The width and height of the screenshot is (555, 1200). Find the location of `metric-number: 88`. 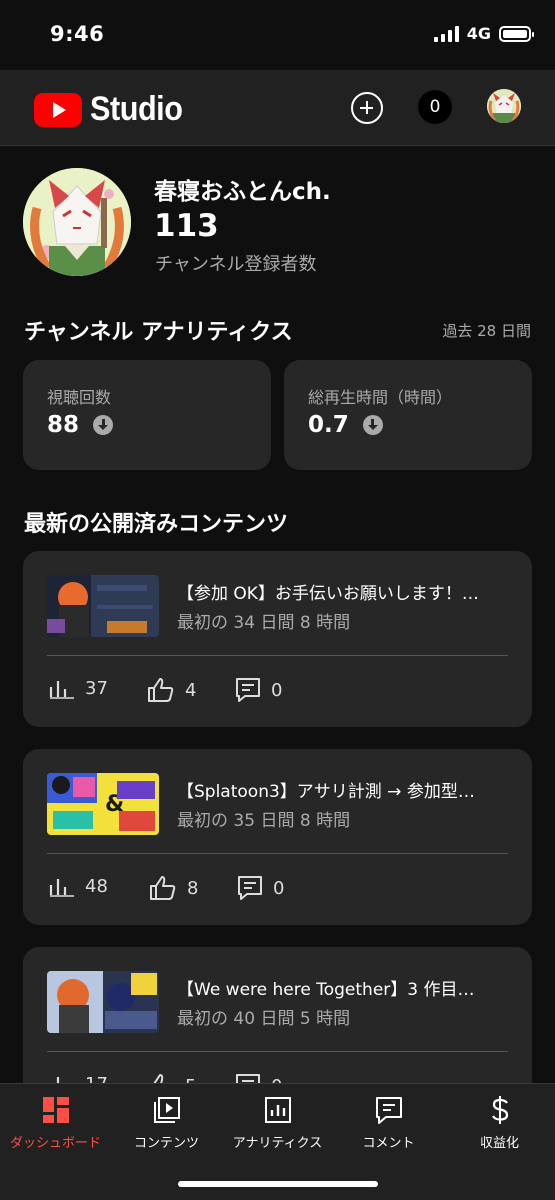

metric-number: 88 is located at coordinates (63, 425).